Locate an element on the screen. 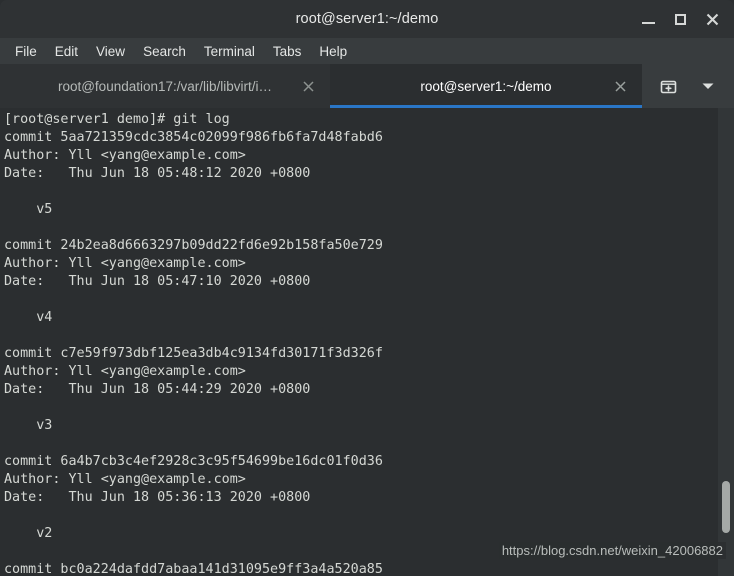 The width and height of the screenshot is (734, 576). tab-menu-button is located at coordinates (708, 86).